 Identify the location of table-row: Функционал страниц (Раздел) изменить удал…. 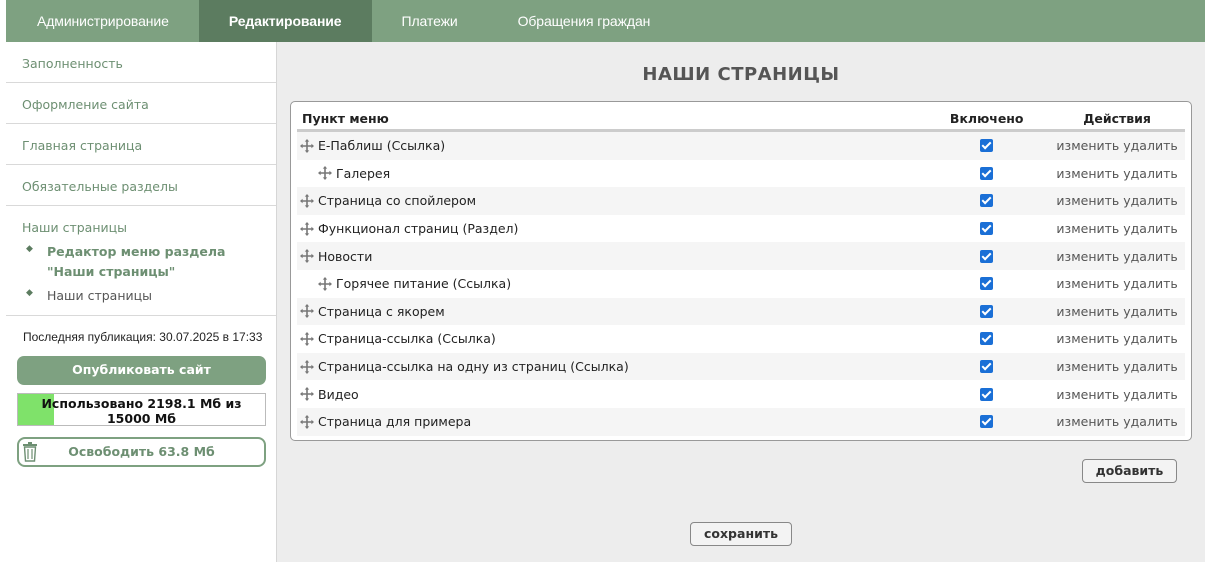
(741, 229).